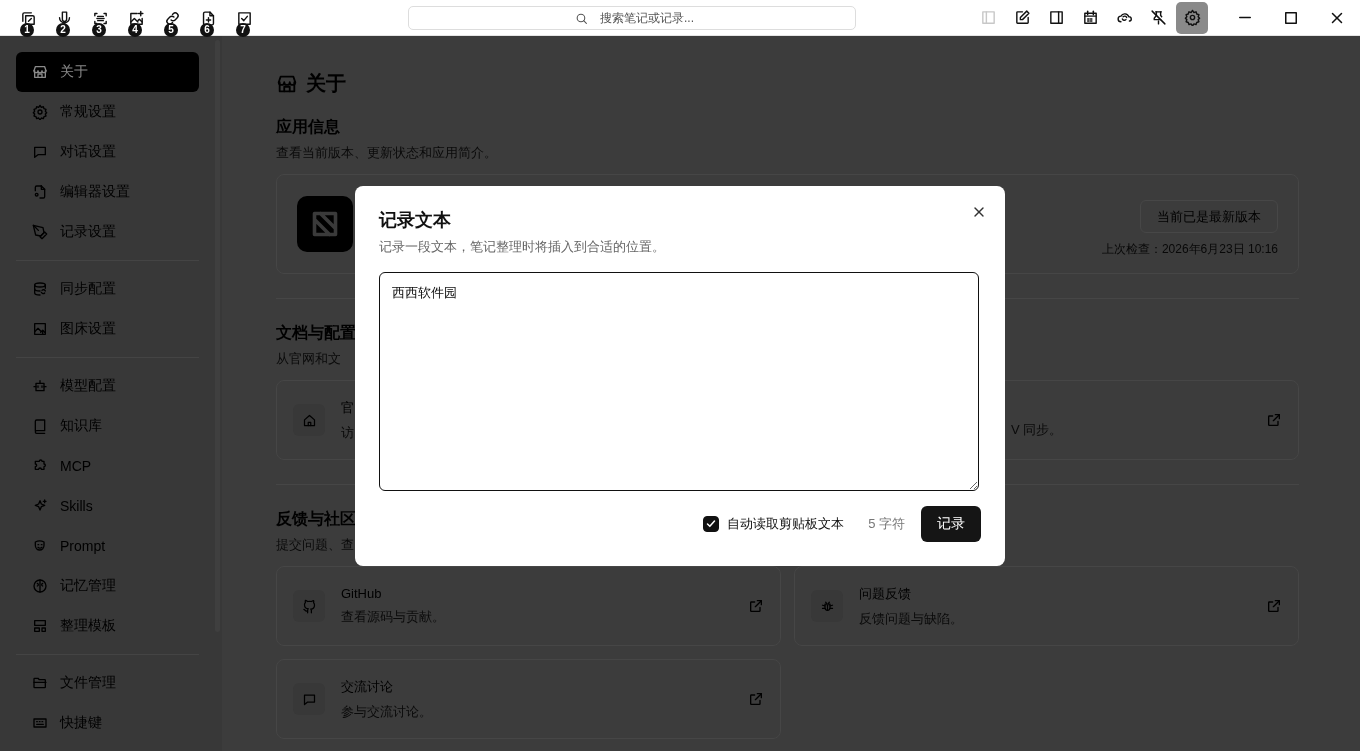  What do you see at coordinates (40, 546) in the screenshot?
I see `mask-icon` at bounding box center [40, 546].